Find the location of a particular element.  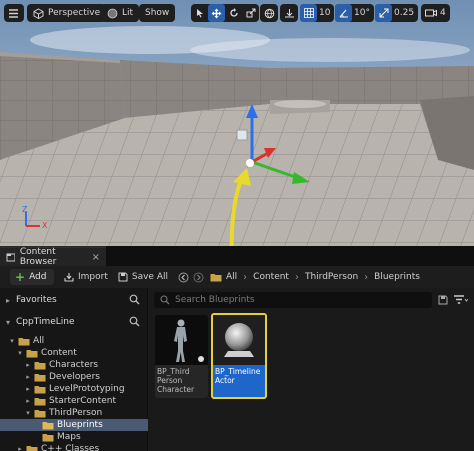

asset-thumbnail is located at coordinates (239, 340).